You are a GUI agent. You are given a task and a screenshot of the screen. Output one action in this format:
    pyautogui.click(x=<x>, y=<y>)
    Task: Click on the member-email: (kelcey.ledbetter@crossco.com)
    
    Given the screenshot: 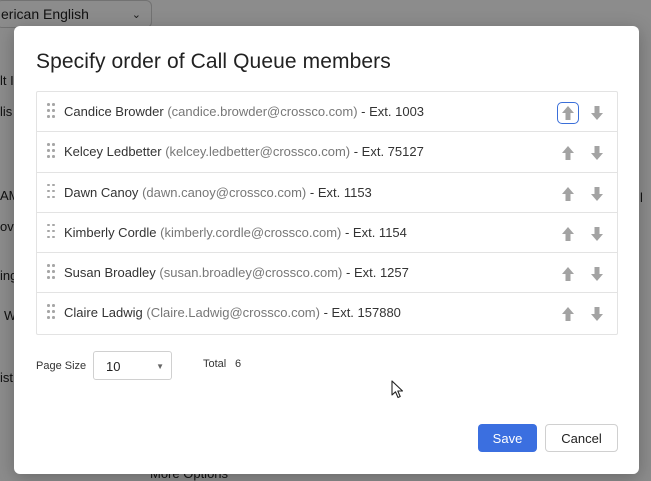 What is the action you would take?
    pyautogui.click(x=258, y=152)
    